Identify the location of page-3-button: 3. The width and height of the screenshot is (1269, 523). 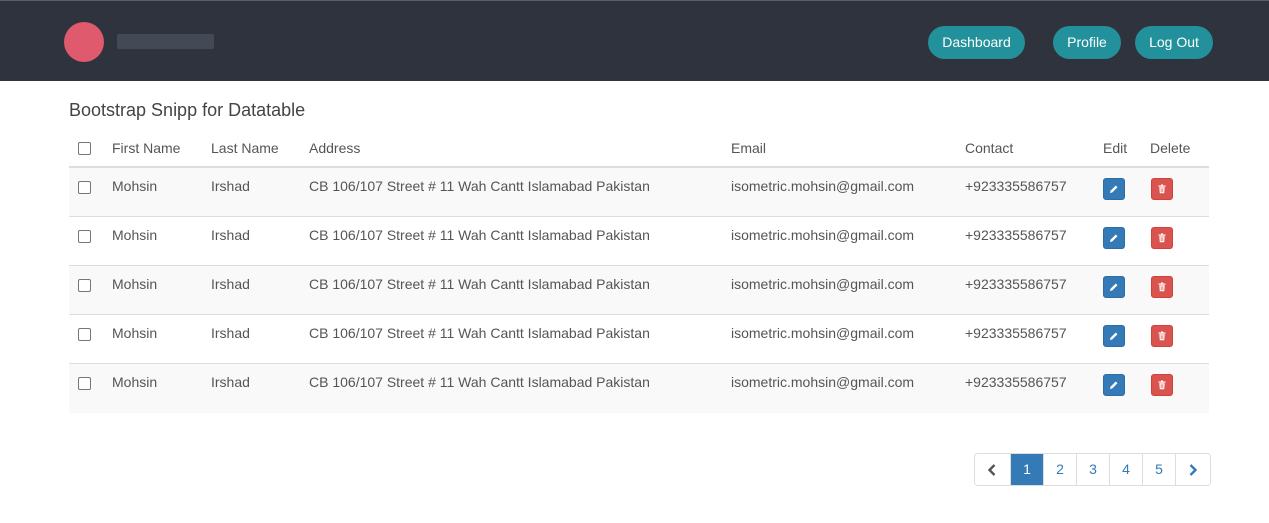
(1092, 469).